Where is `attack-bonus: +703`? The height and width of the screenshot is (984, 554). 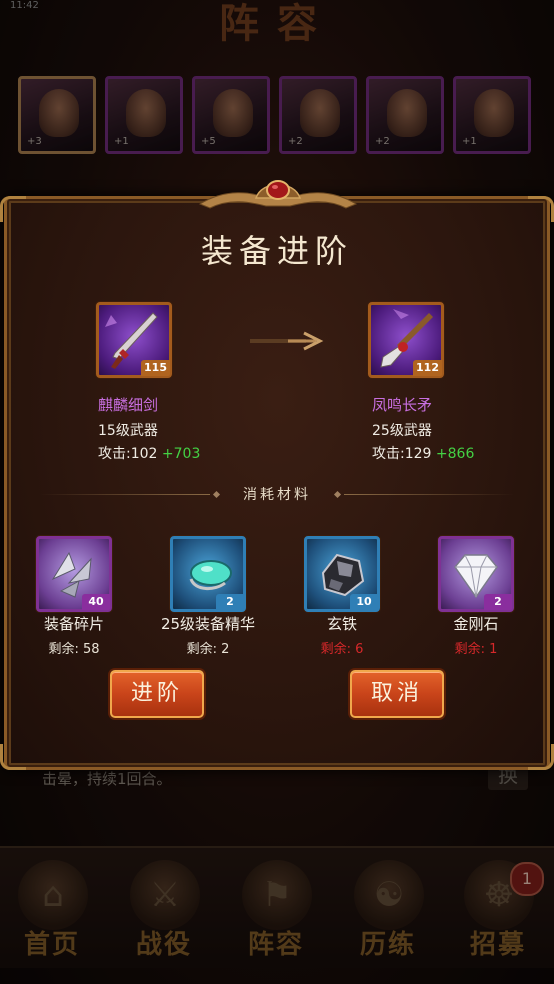 attack-bonus: +703 is located at coordinates (181, 454).